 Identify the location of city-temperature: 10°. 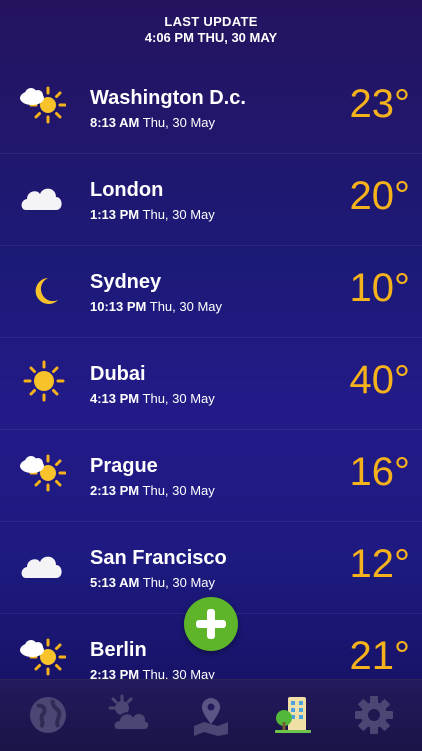
(380, 288).